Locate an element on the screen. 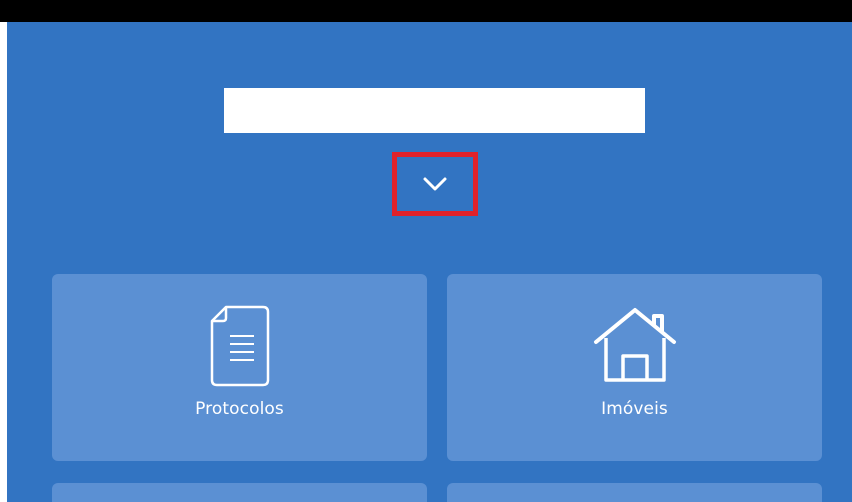 The height and width of the screenshot is (502, 852). expand-chevron-button is located at coordinates (435, 184).